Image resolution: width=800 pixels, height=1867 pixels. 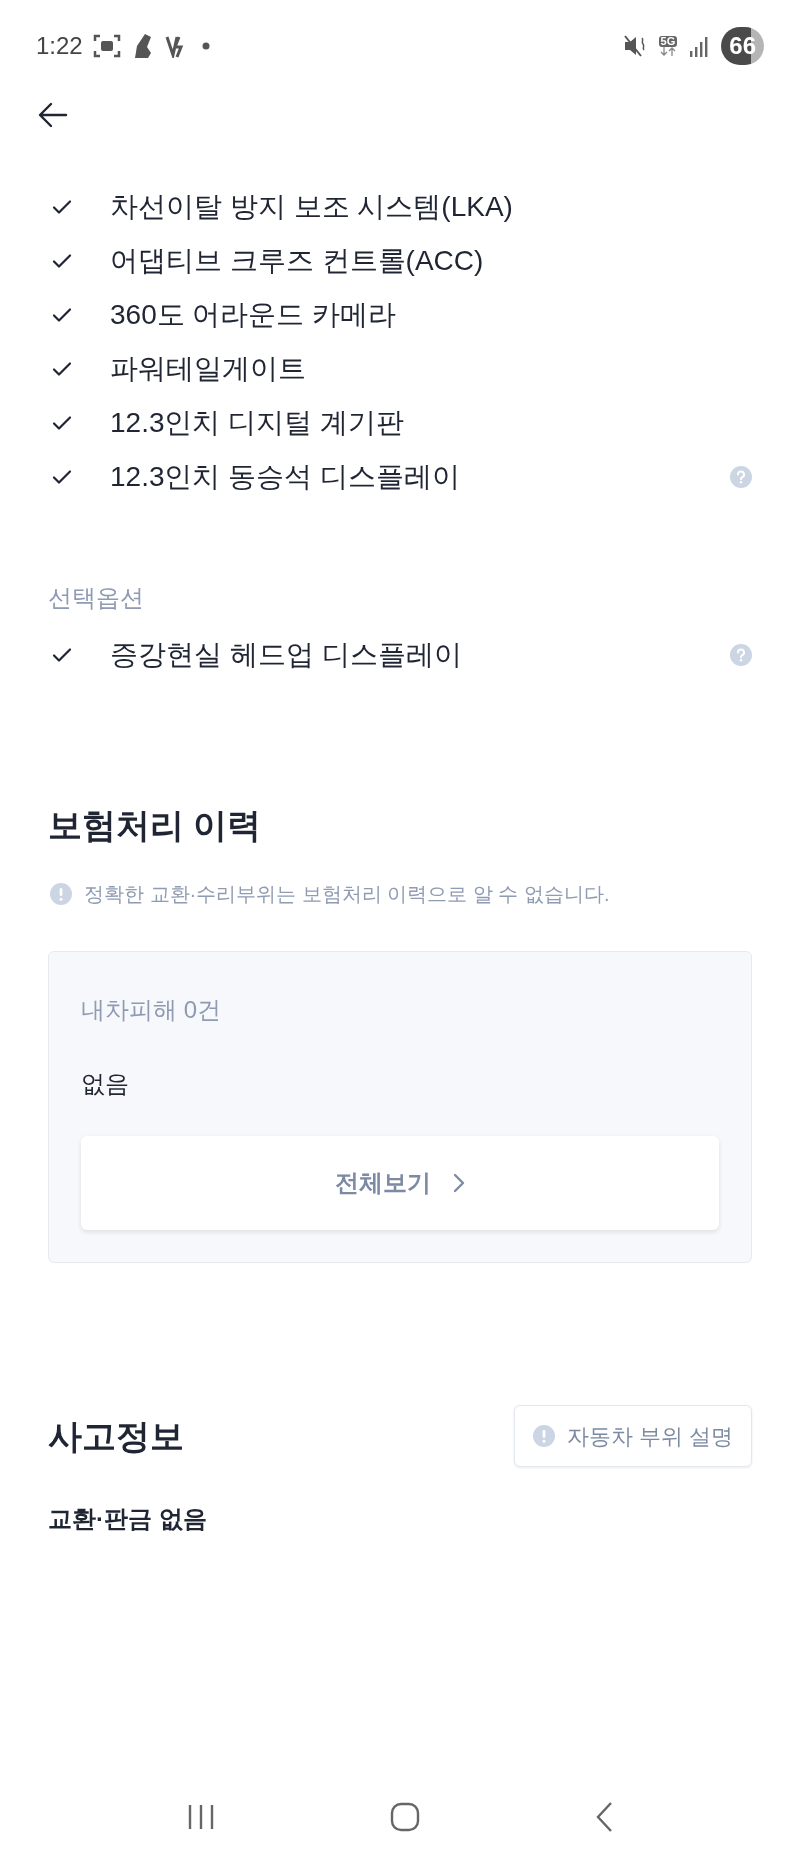 I want to click on status-time: 1:22, so click(x=59, y=46).